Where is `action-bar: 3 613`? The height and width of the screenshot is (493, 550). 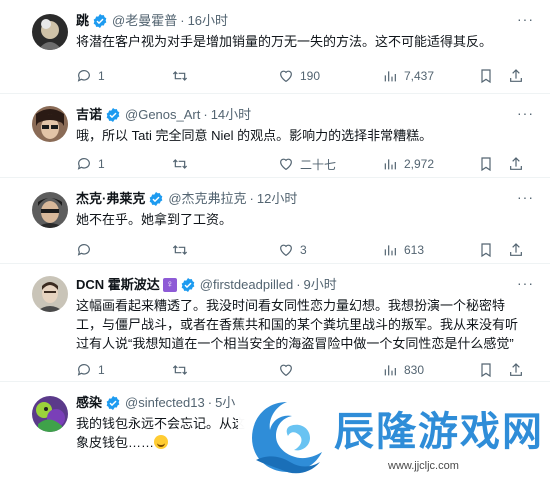
action-bar: 3 613 is located at coordinates (306, 250).